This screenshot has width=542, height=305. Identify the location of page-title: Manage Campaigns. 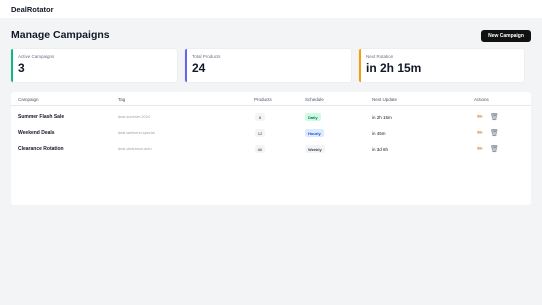
(60, 35).